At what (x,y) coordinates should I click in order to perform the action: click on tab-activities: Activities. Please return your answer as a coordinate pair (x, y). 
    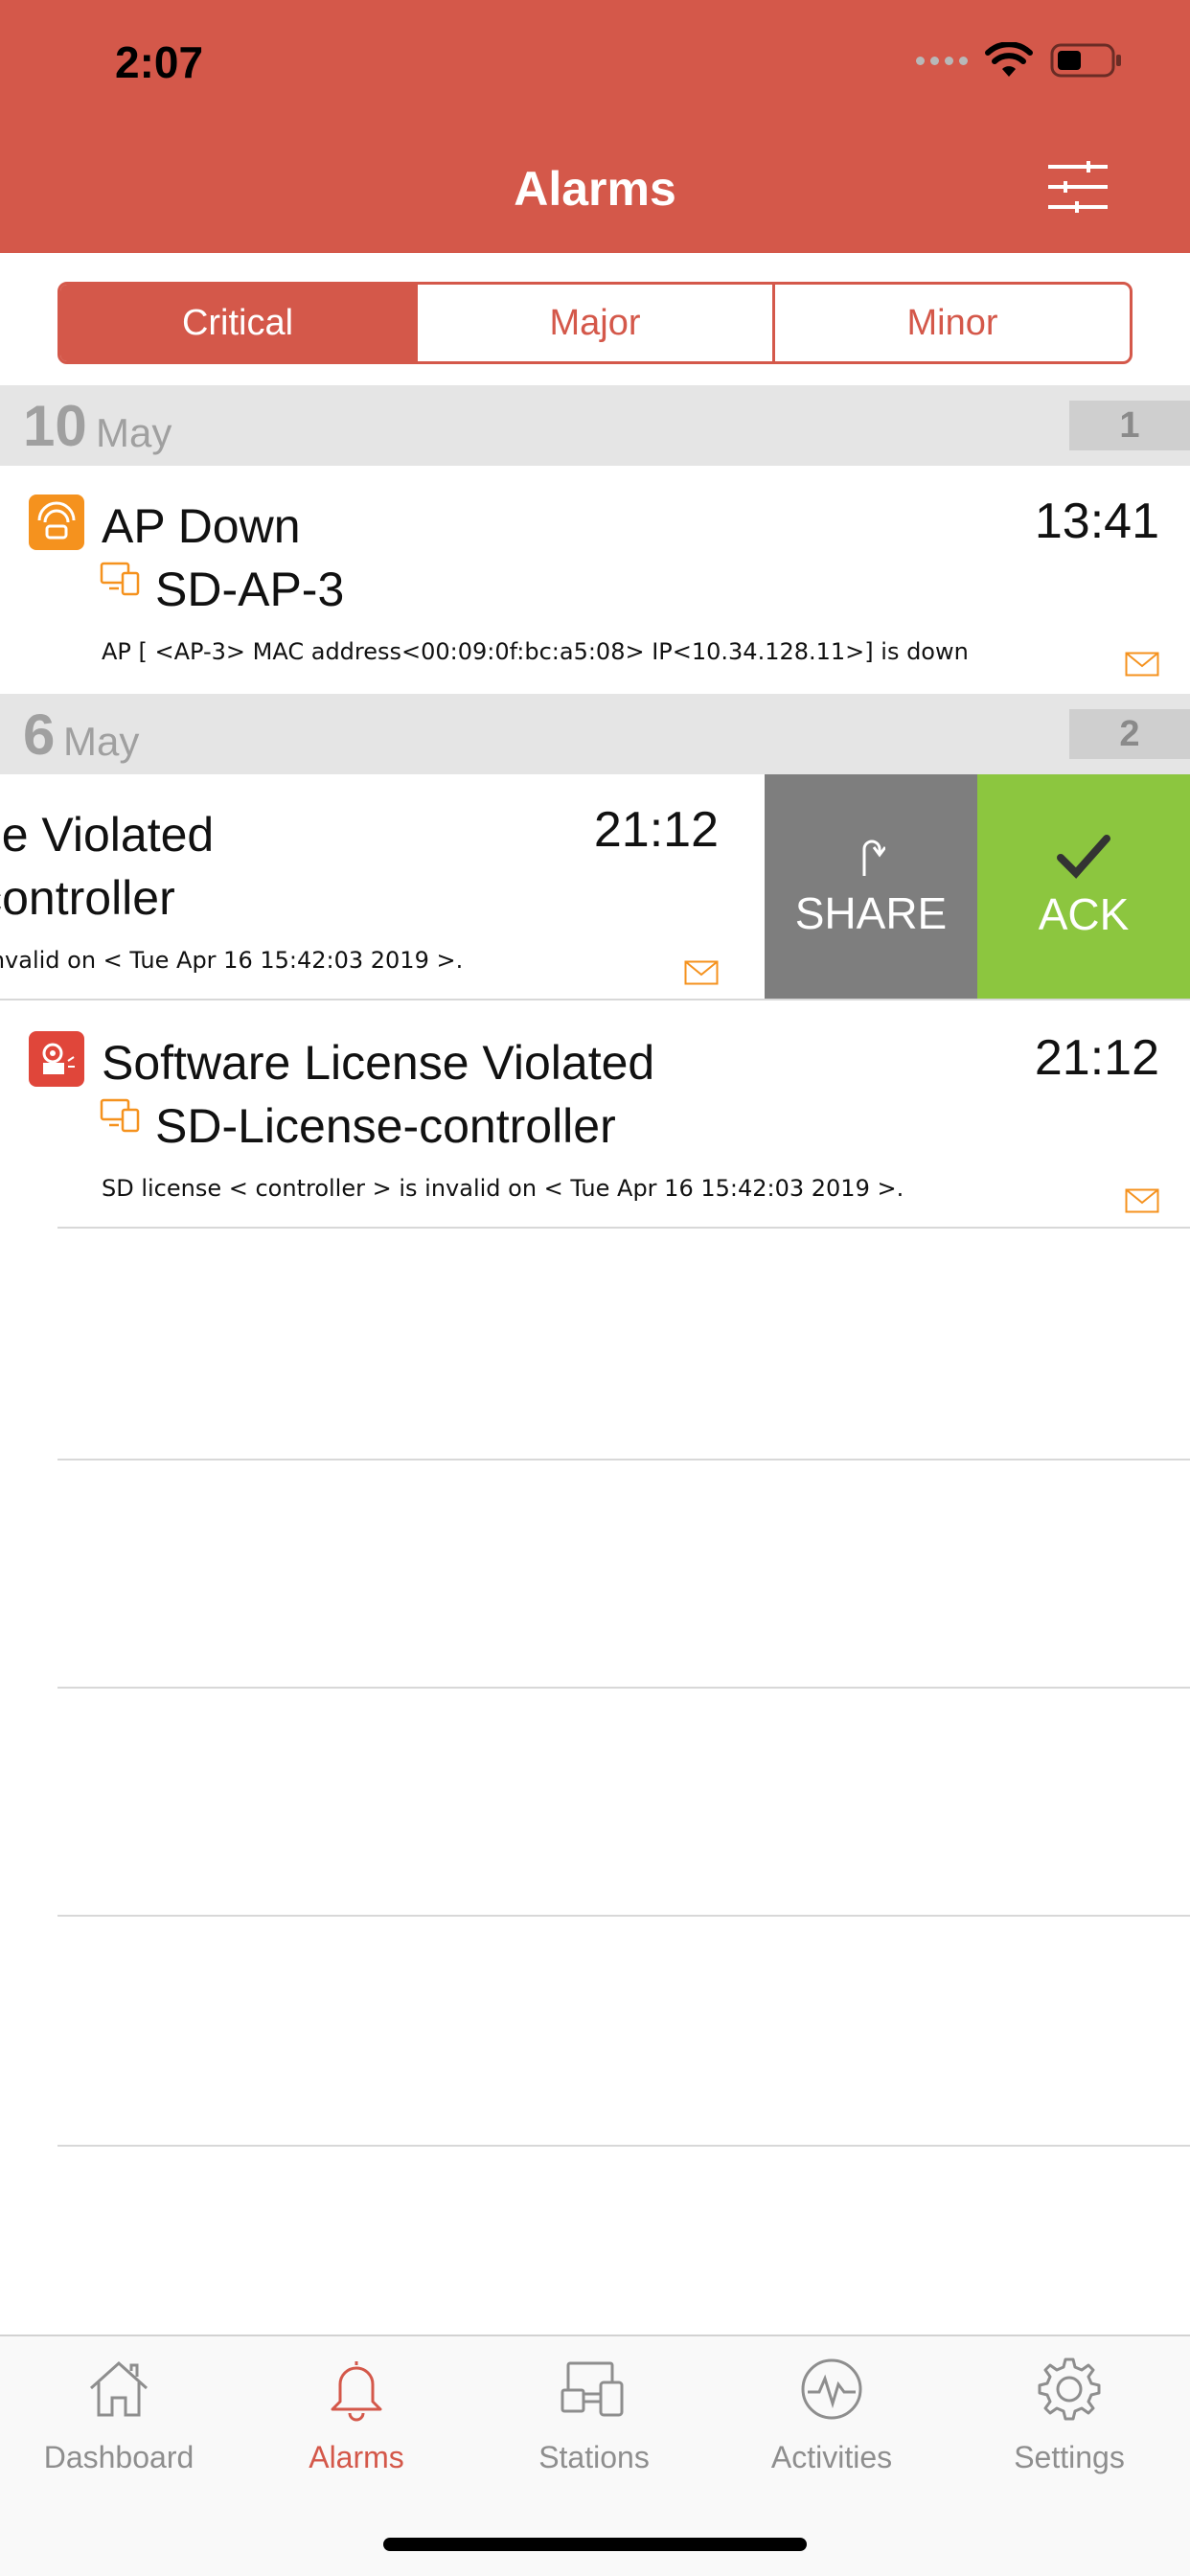
    Looking at the image, I should click on (832, 2427).